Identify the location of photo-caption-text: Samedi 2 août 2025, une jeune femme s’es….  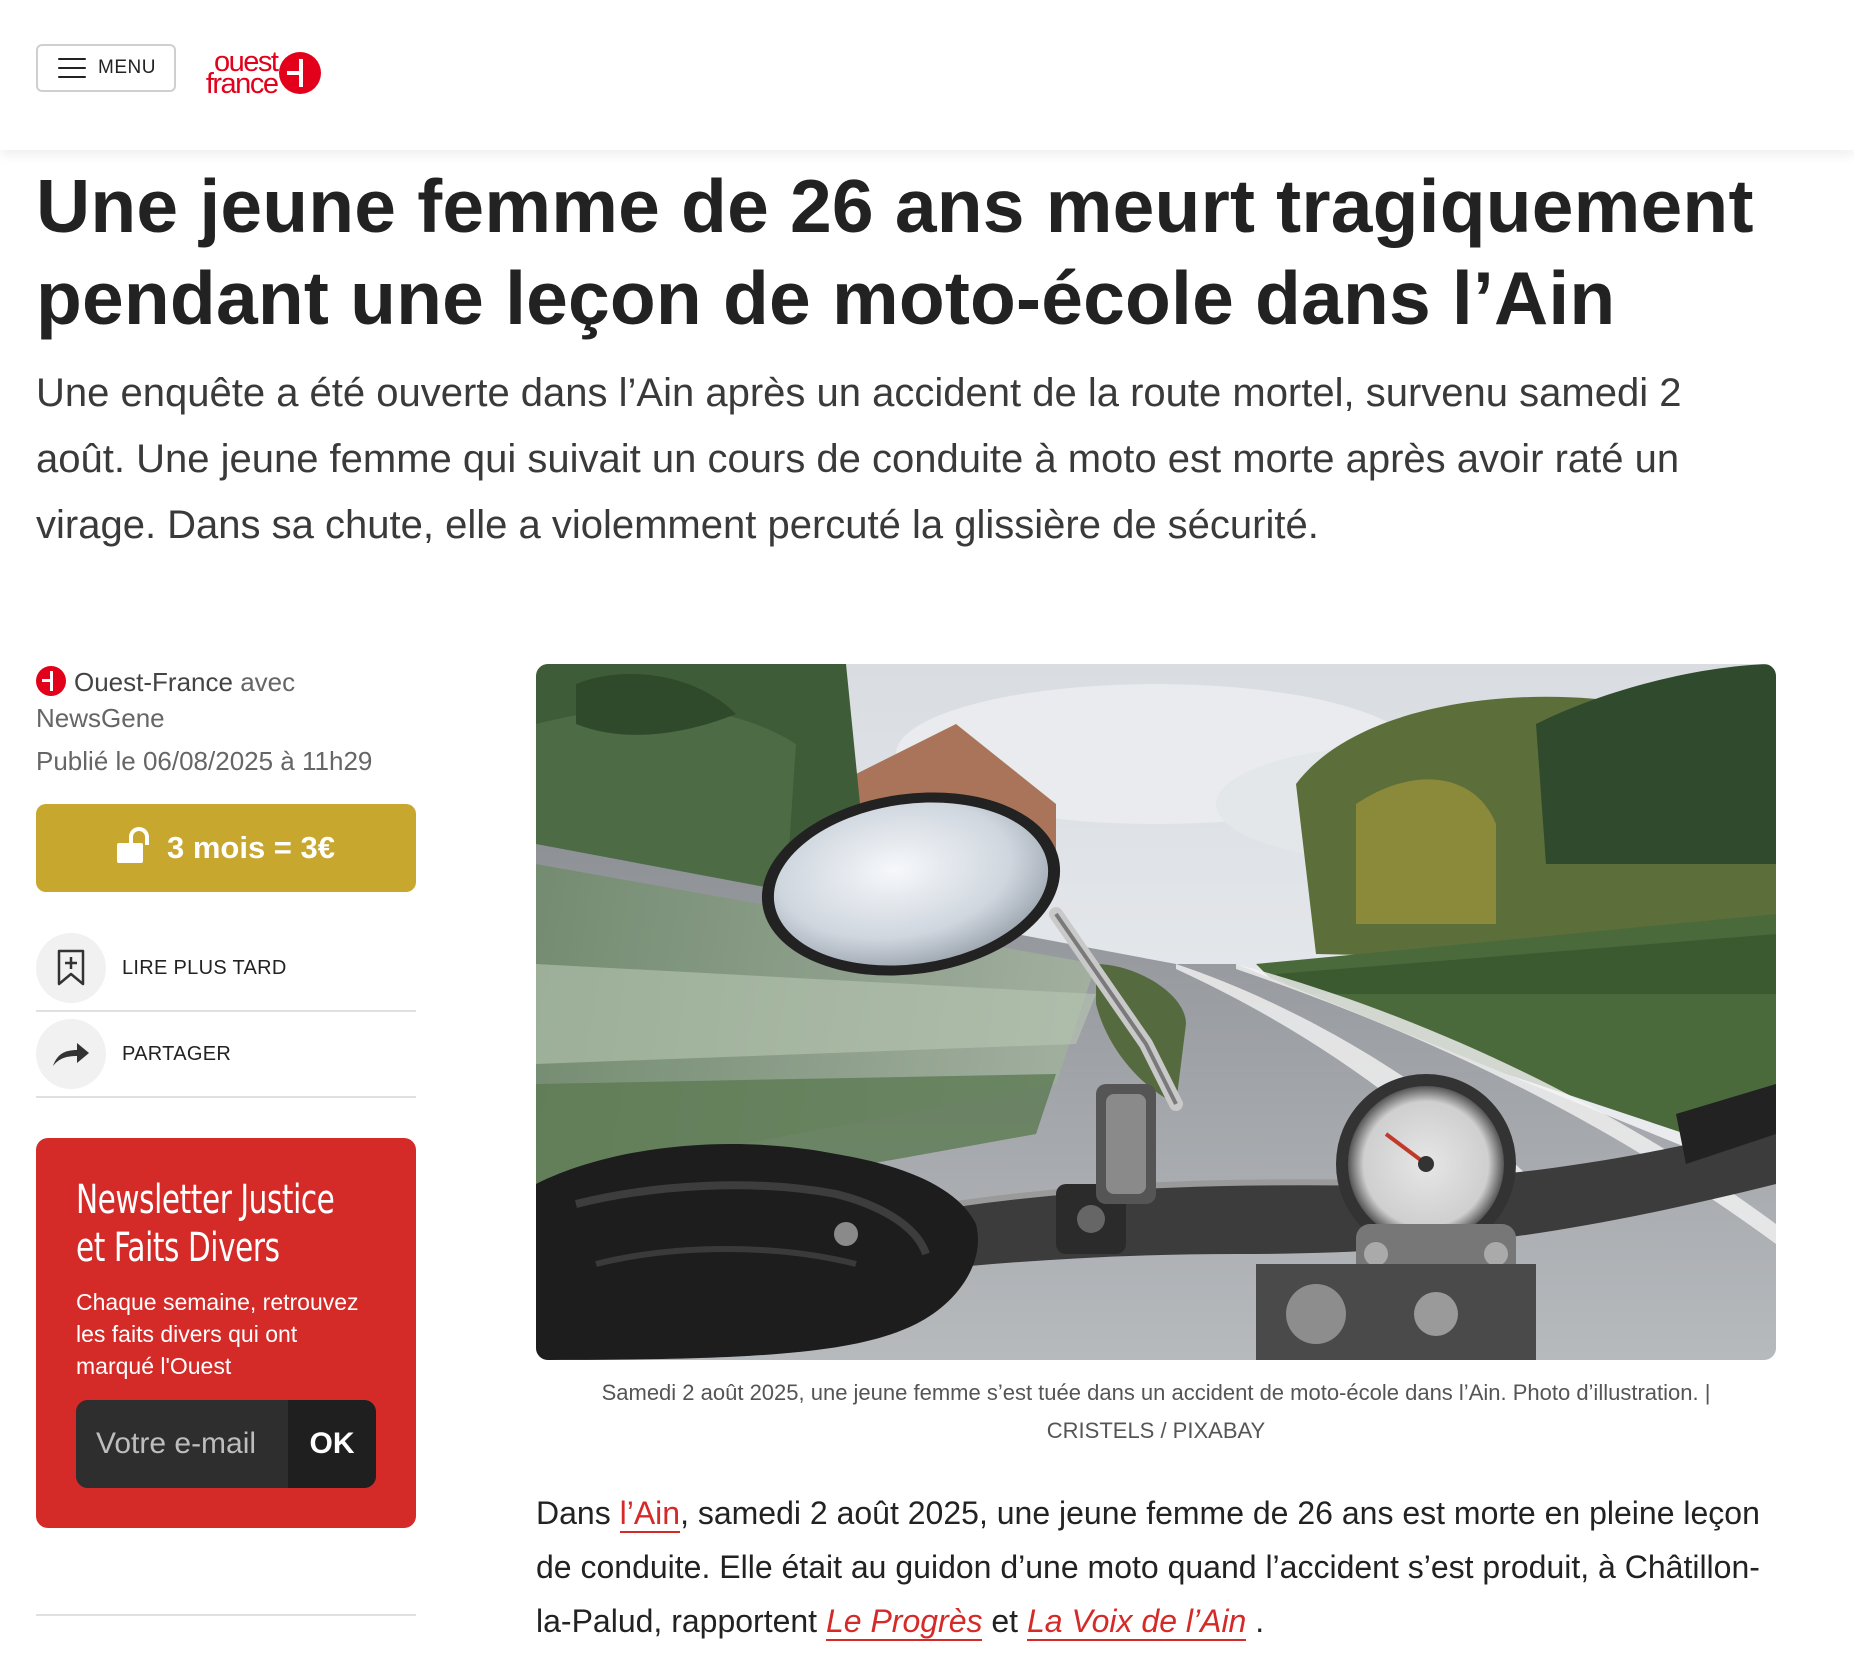
(1156, 1392).